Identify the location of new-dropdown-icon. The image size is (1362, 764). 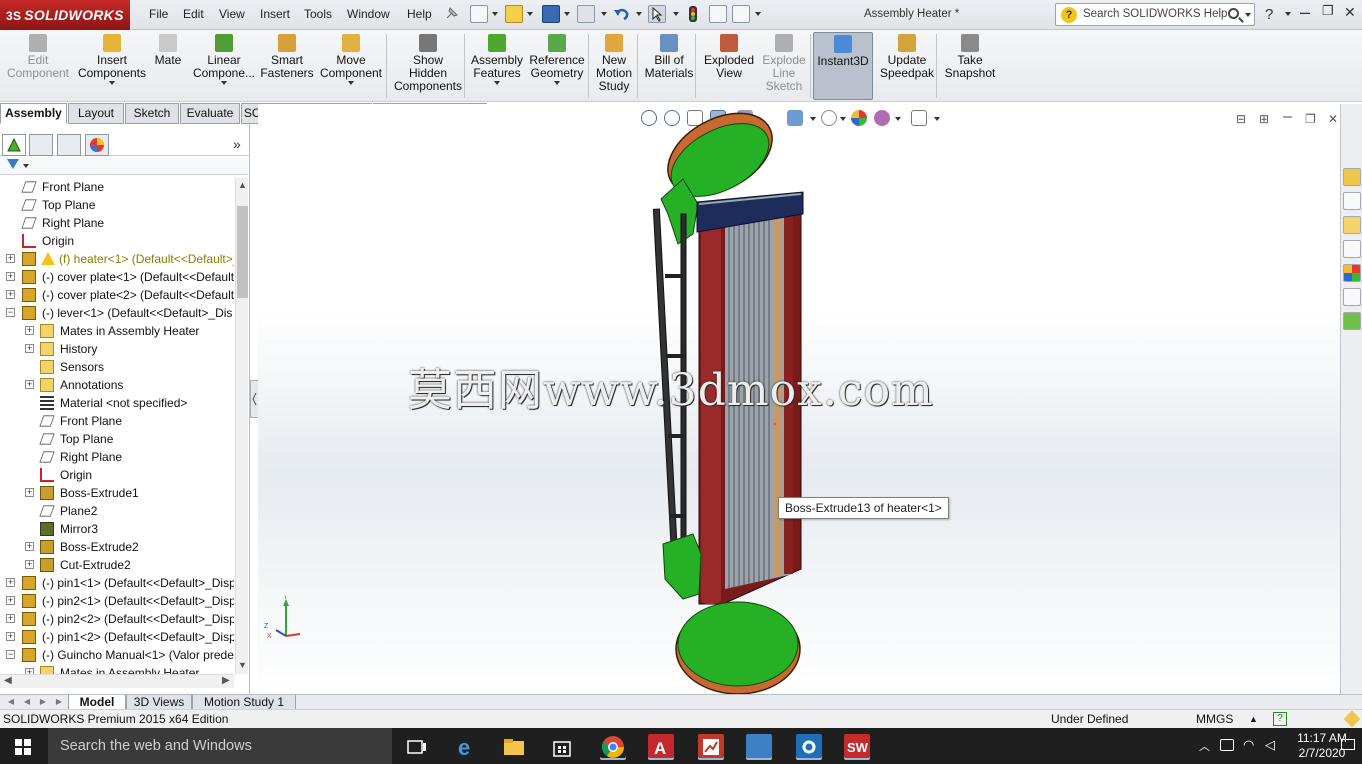
(495, 14).